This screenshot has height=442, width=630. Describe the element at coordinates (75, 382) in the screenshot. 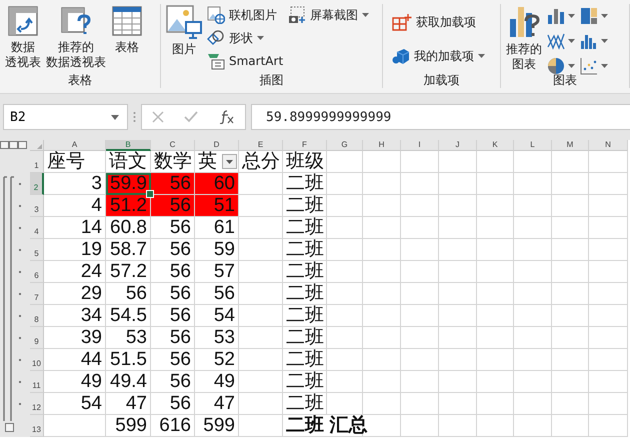

I see `table-cell: 49` at that location.